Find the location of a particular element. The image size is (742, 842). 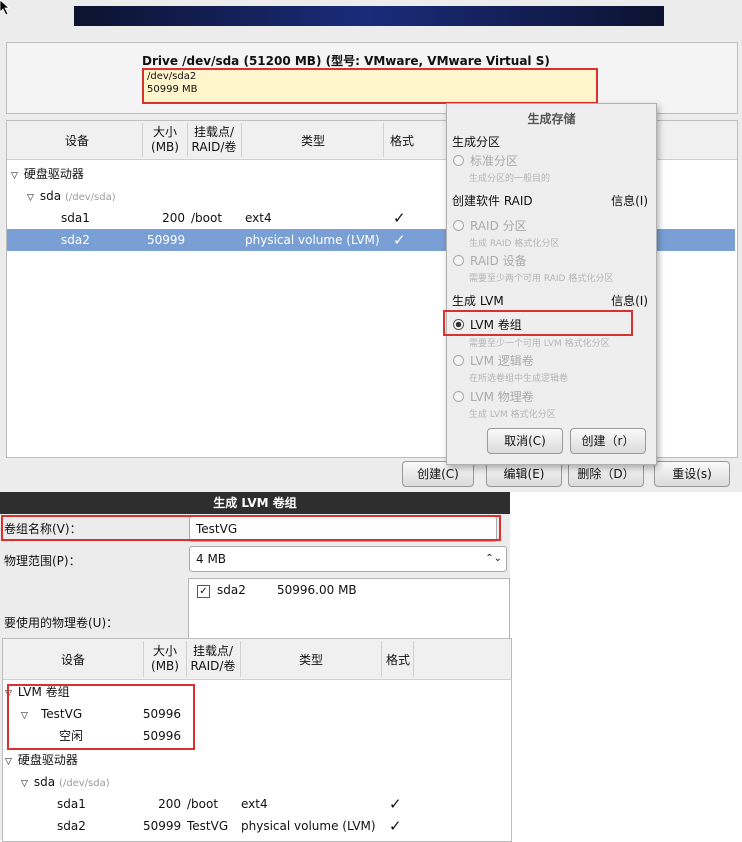

option-desc: 生成分区的一般目的 is located at coordinates (510, 179).